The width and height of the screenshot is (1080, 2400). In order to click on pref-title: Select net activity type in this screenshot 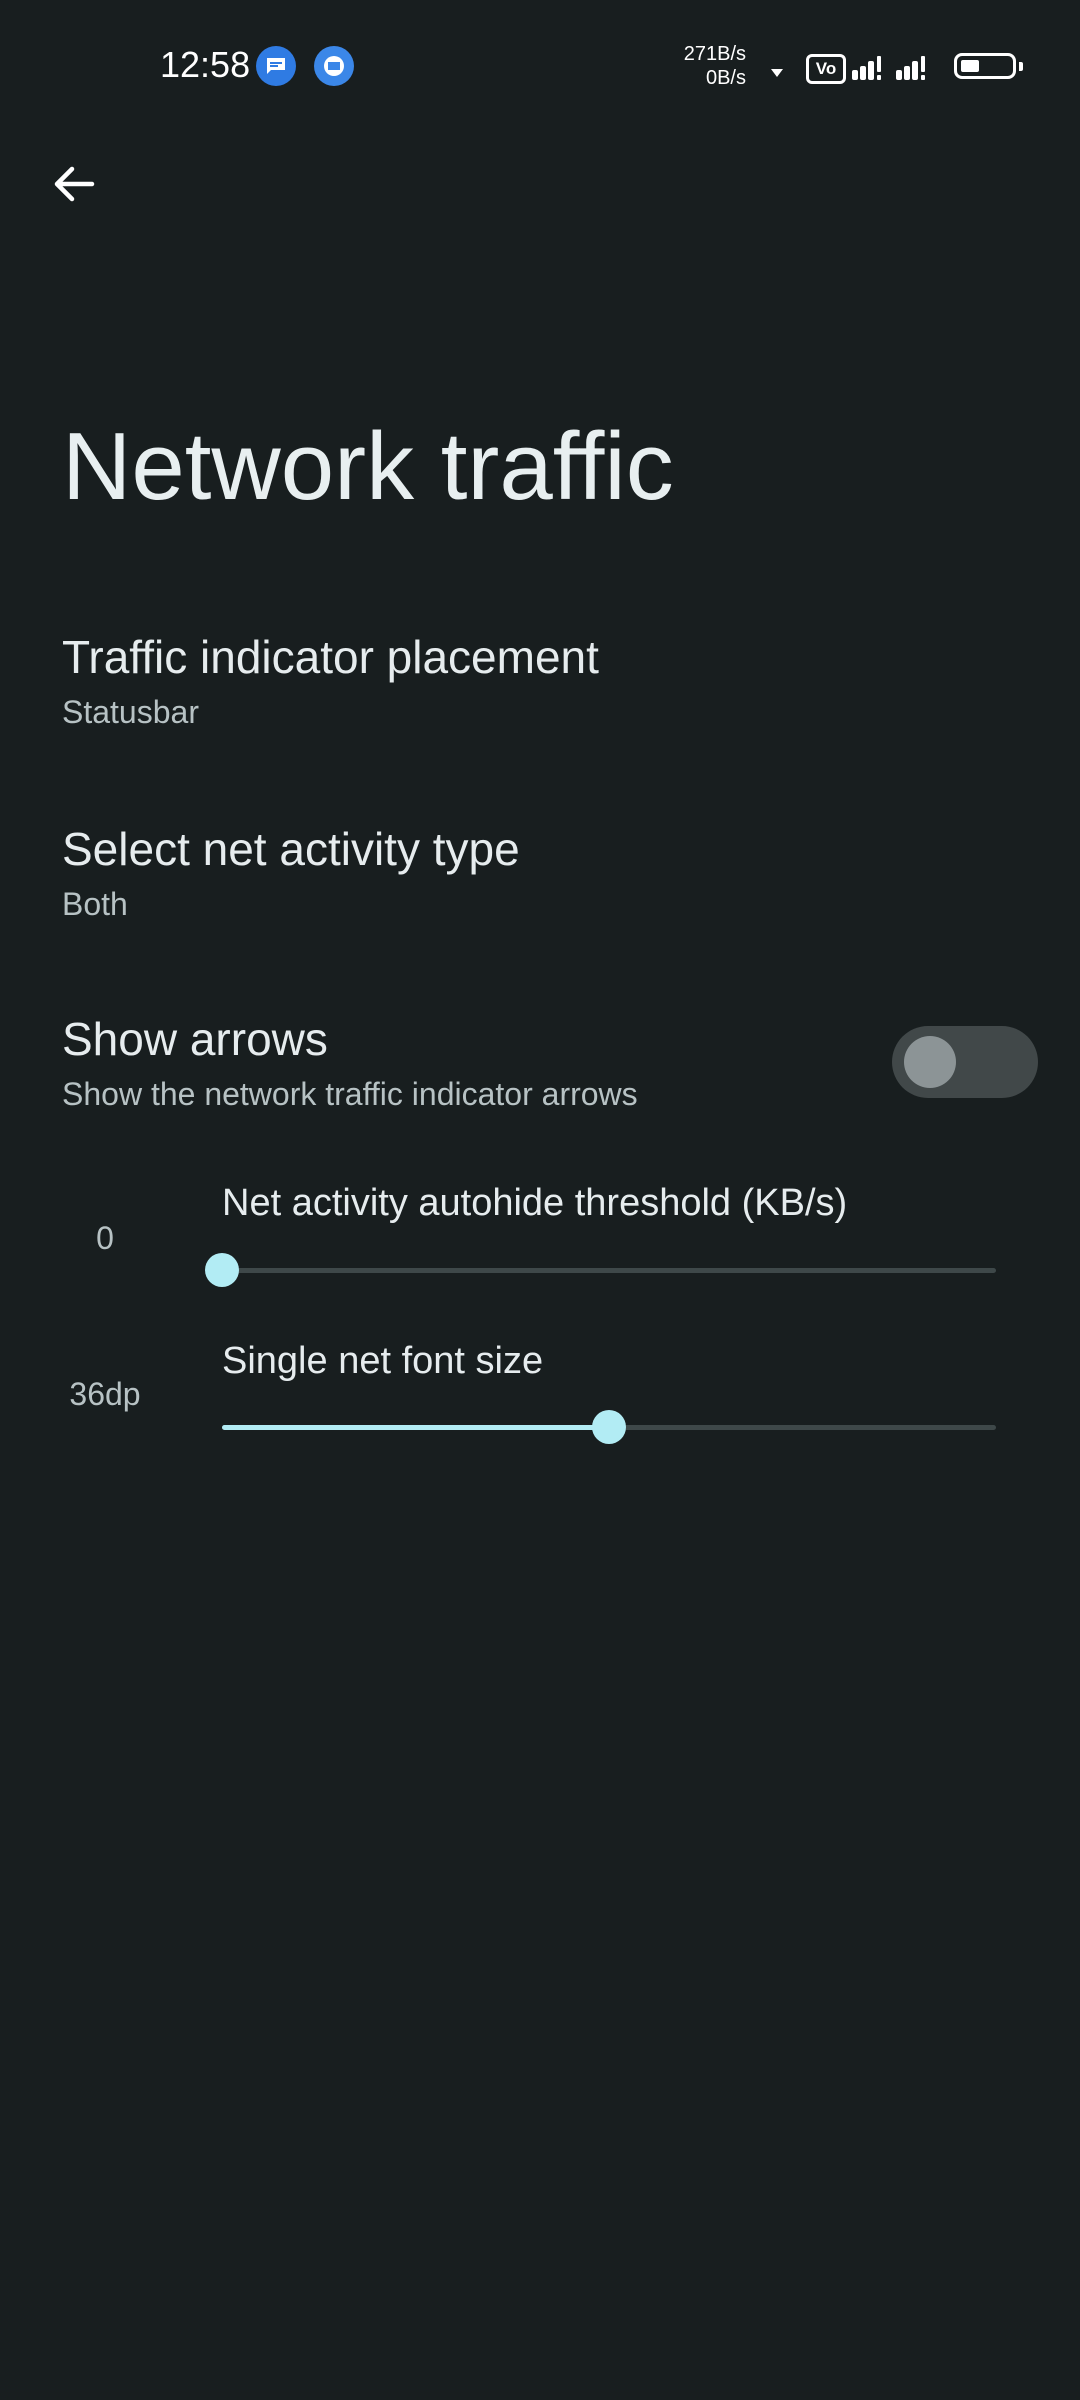, I will do `click(291, 849)`.